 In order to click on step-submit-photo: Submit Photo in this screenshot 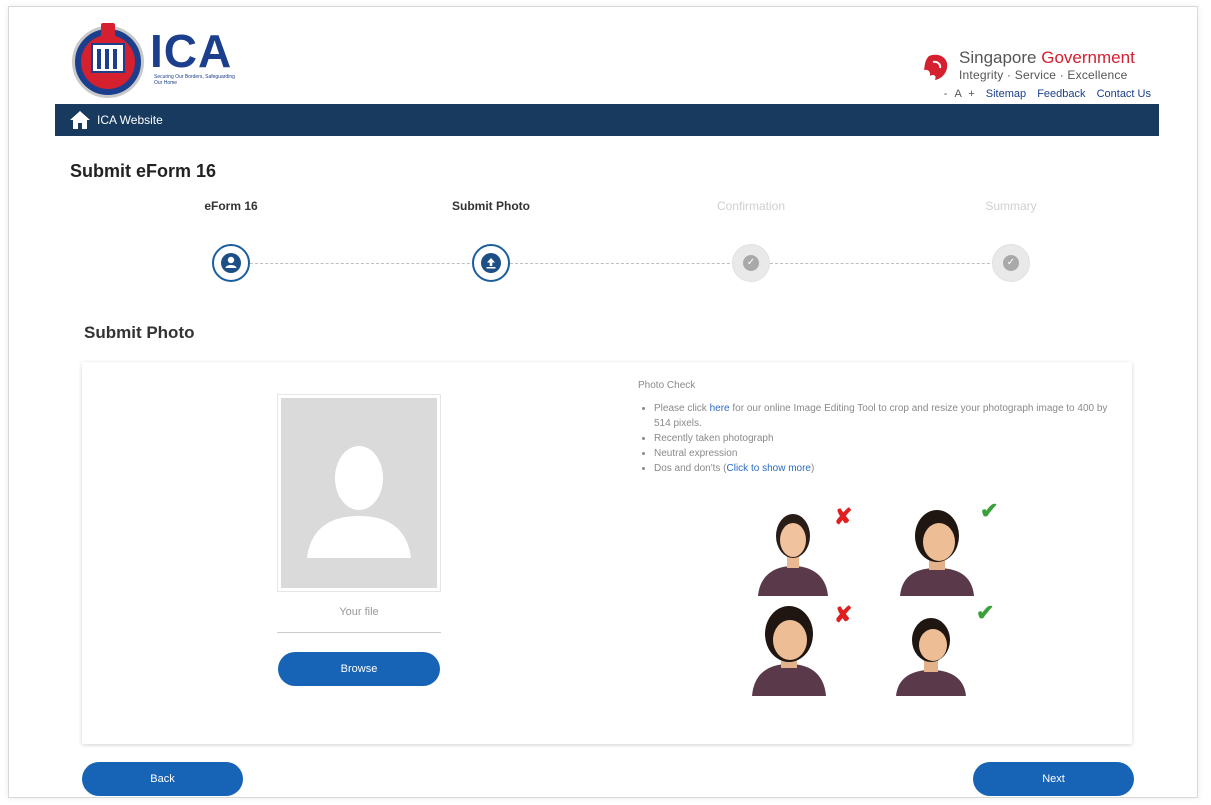, I will do `click(491, 239)`.